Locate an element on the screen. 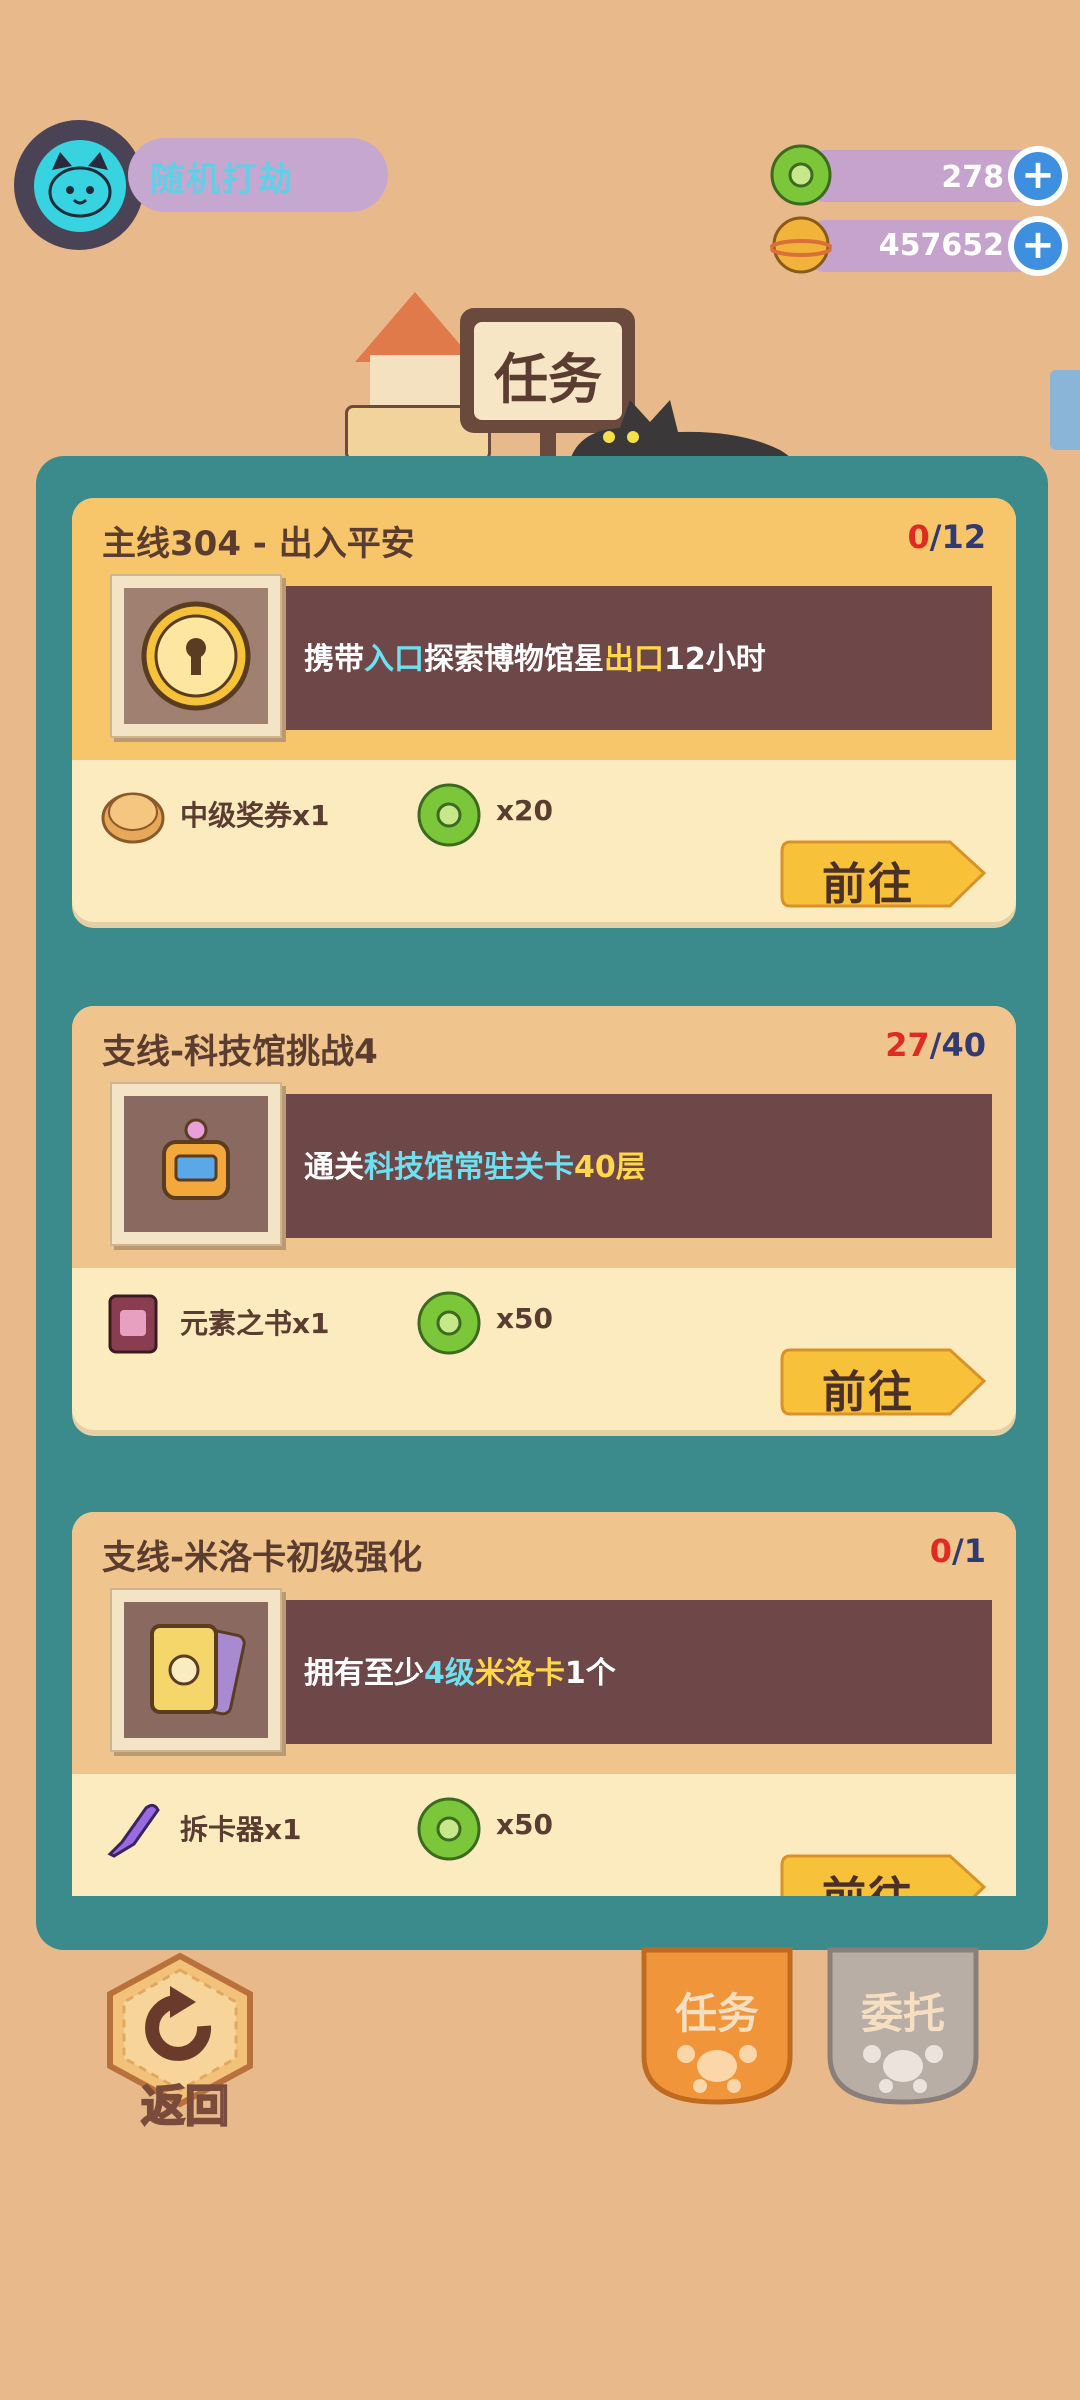 The height and width of the screenshot is (2400, 1080). task-card: 支线-米洛卡初级强化 0/1 拥有至少4级米洛卡1个 拆卡器x1 x50 is located at coordinates (544, 1704).